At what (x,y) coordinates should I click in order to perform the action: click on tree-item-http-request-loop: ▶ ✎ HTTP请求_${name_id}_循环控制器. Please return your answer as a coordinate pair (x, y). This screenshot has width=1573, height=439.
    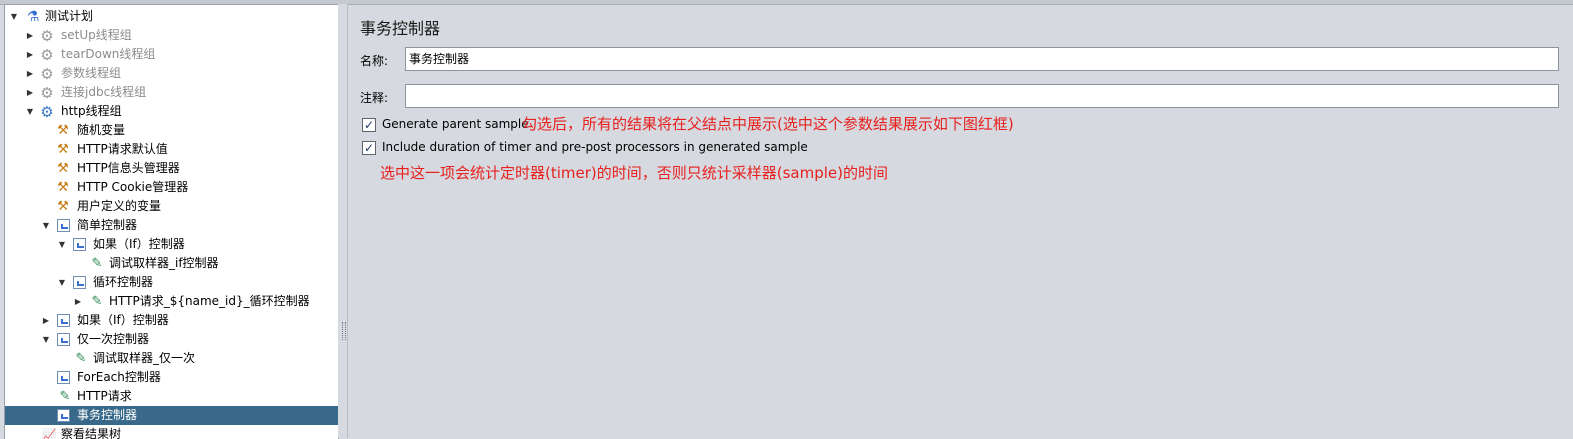
    Looking at the image, I should click on (171, 301).